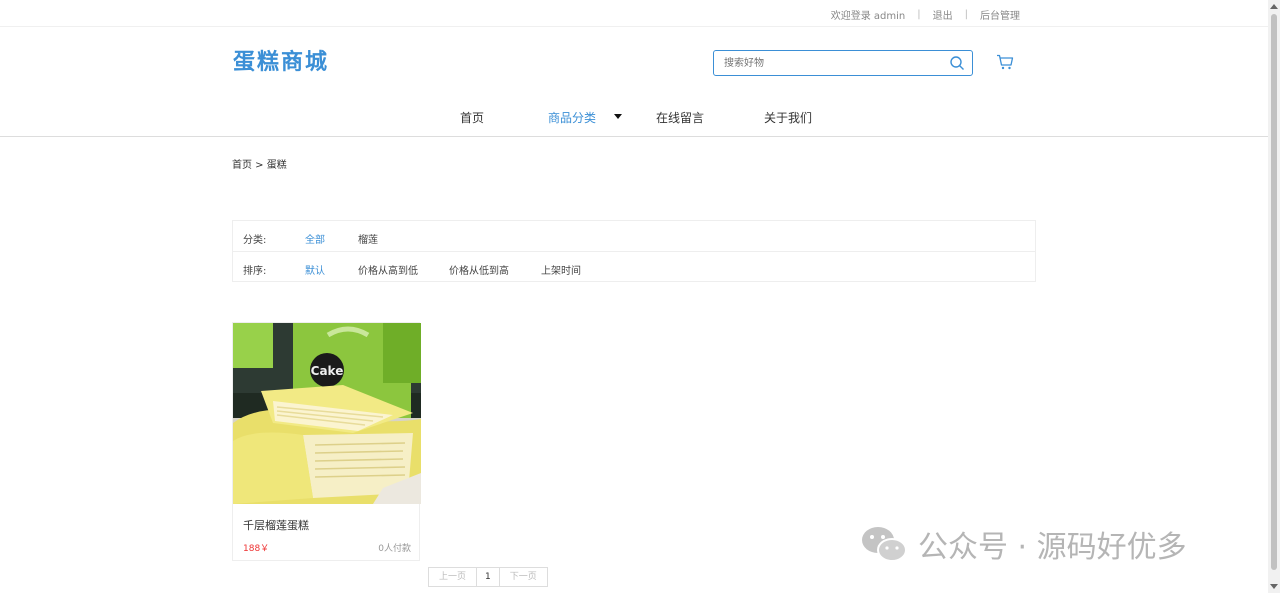 This screenshot has height=593, width=1280. What do you see at coordinates (1052, 547) in the screenshot?
I see `watermark-text: 公众号 · 源码好优多` at bounding box center [1052, 547].